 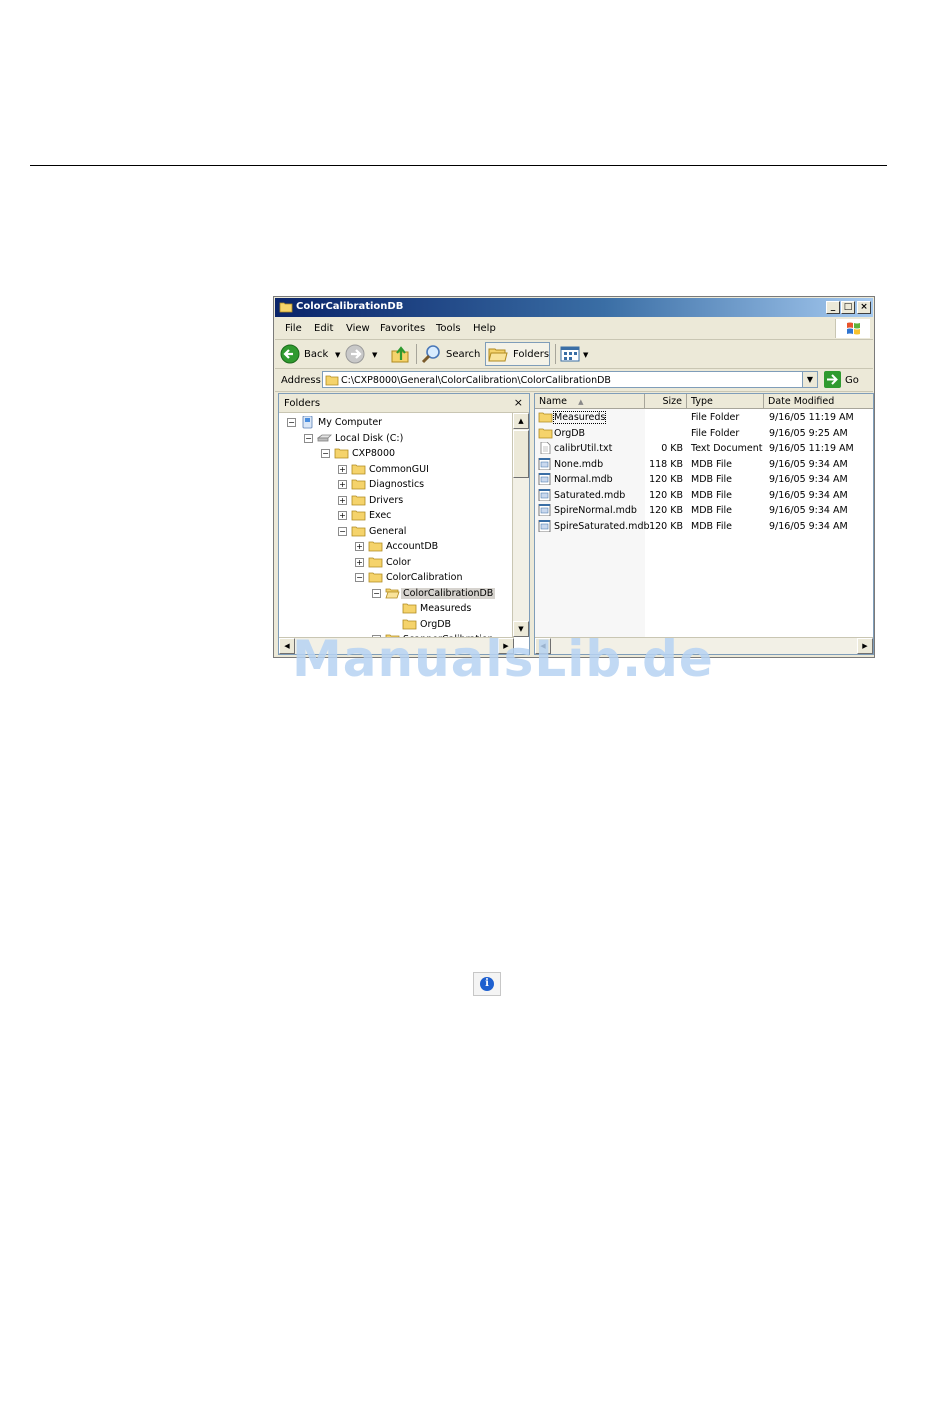 What do you see at coordinates (458, 165) in the screenshot?
I see `page-divider` at bounding box center [458, 165].